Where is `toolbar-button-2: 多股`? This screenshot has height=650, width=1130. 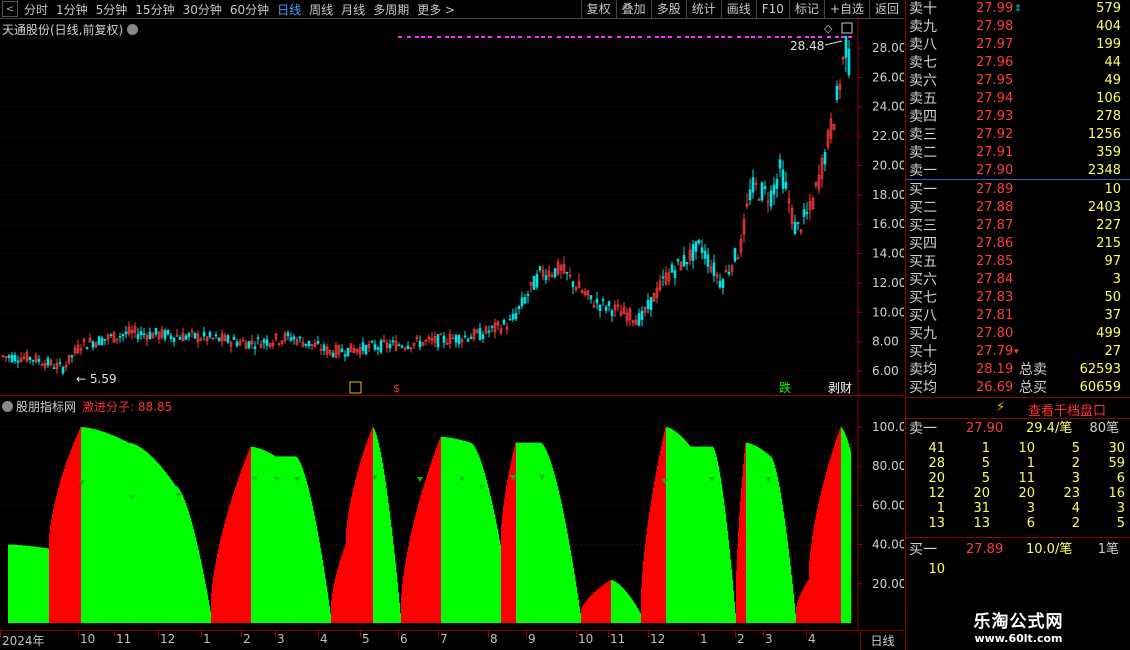 toolbar-button-2: 多股 is located at coordinates (668, 9).